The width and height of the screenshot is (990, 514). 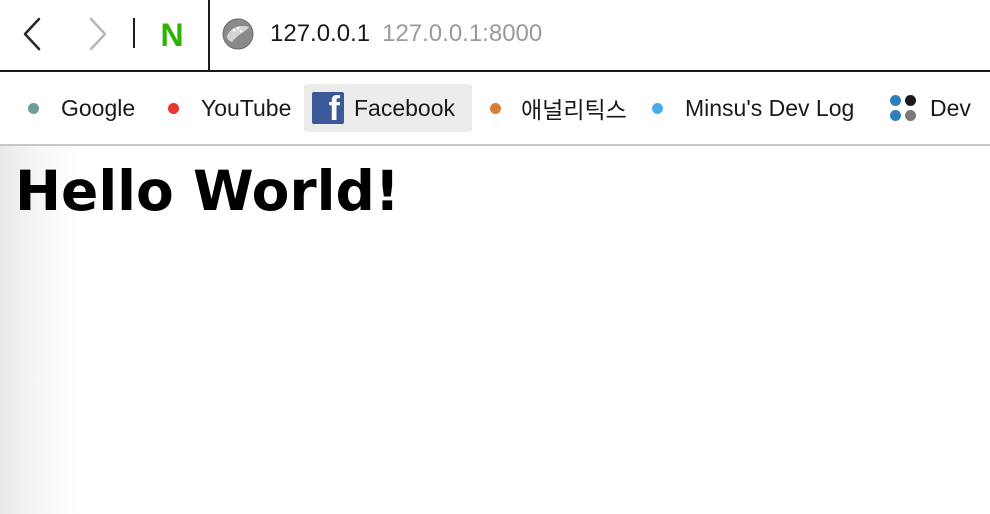 What do you see at coordinates (246, 107) in the screenshot?
I see `bookmark-label: YouTube` at bounding box center [246, 107].